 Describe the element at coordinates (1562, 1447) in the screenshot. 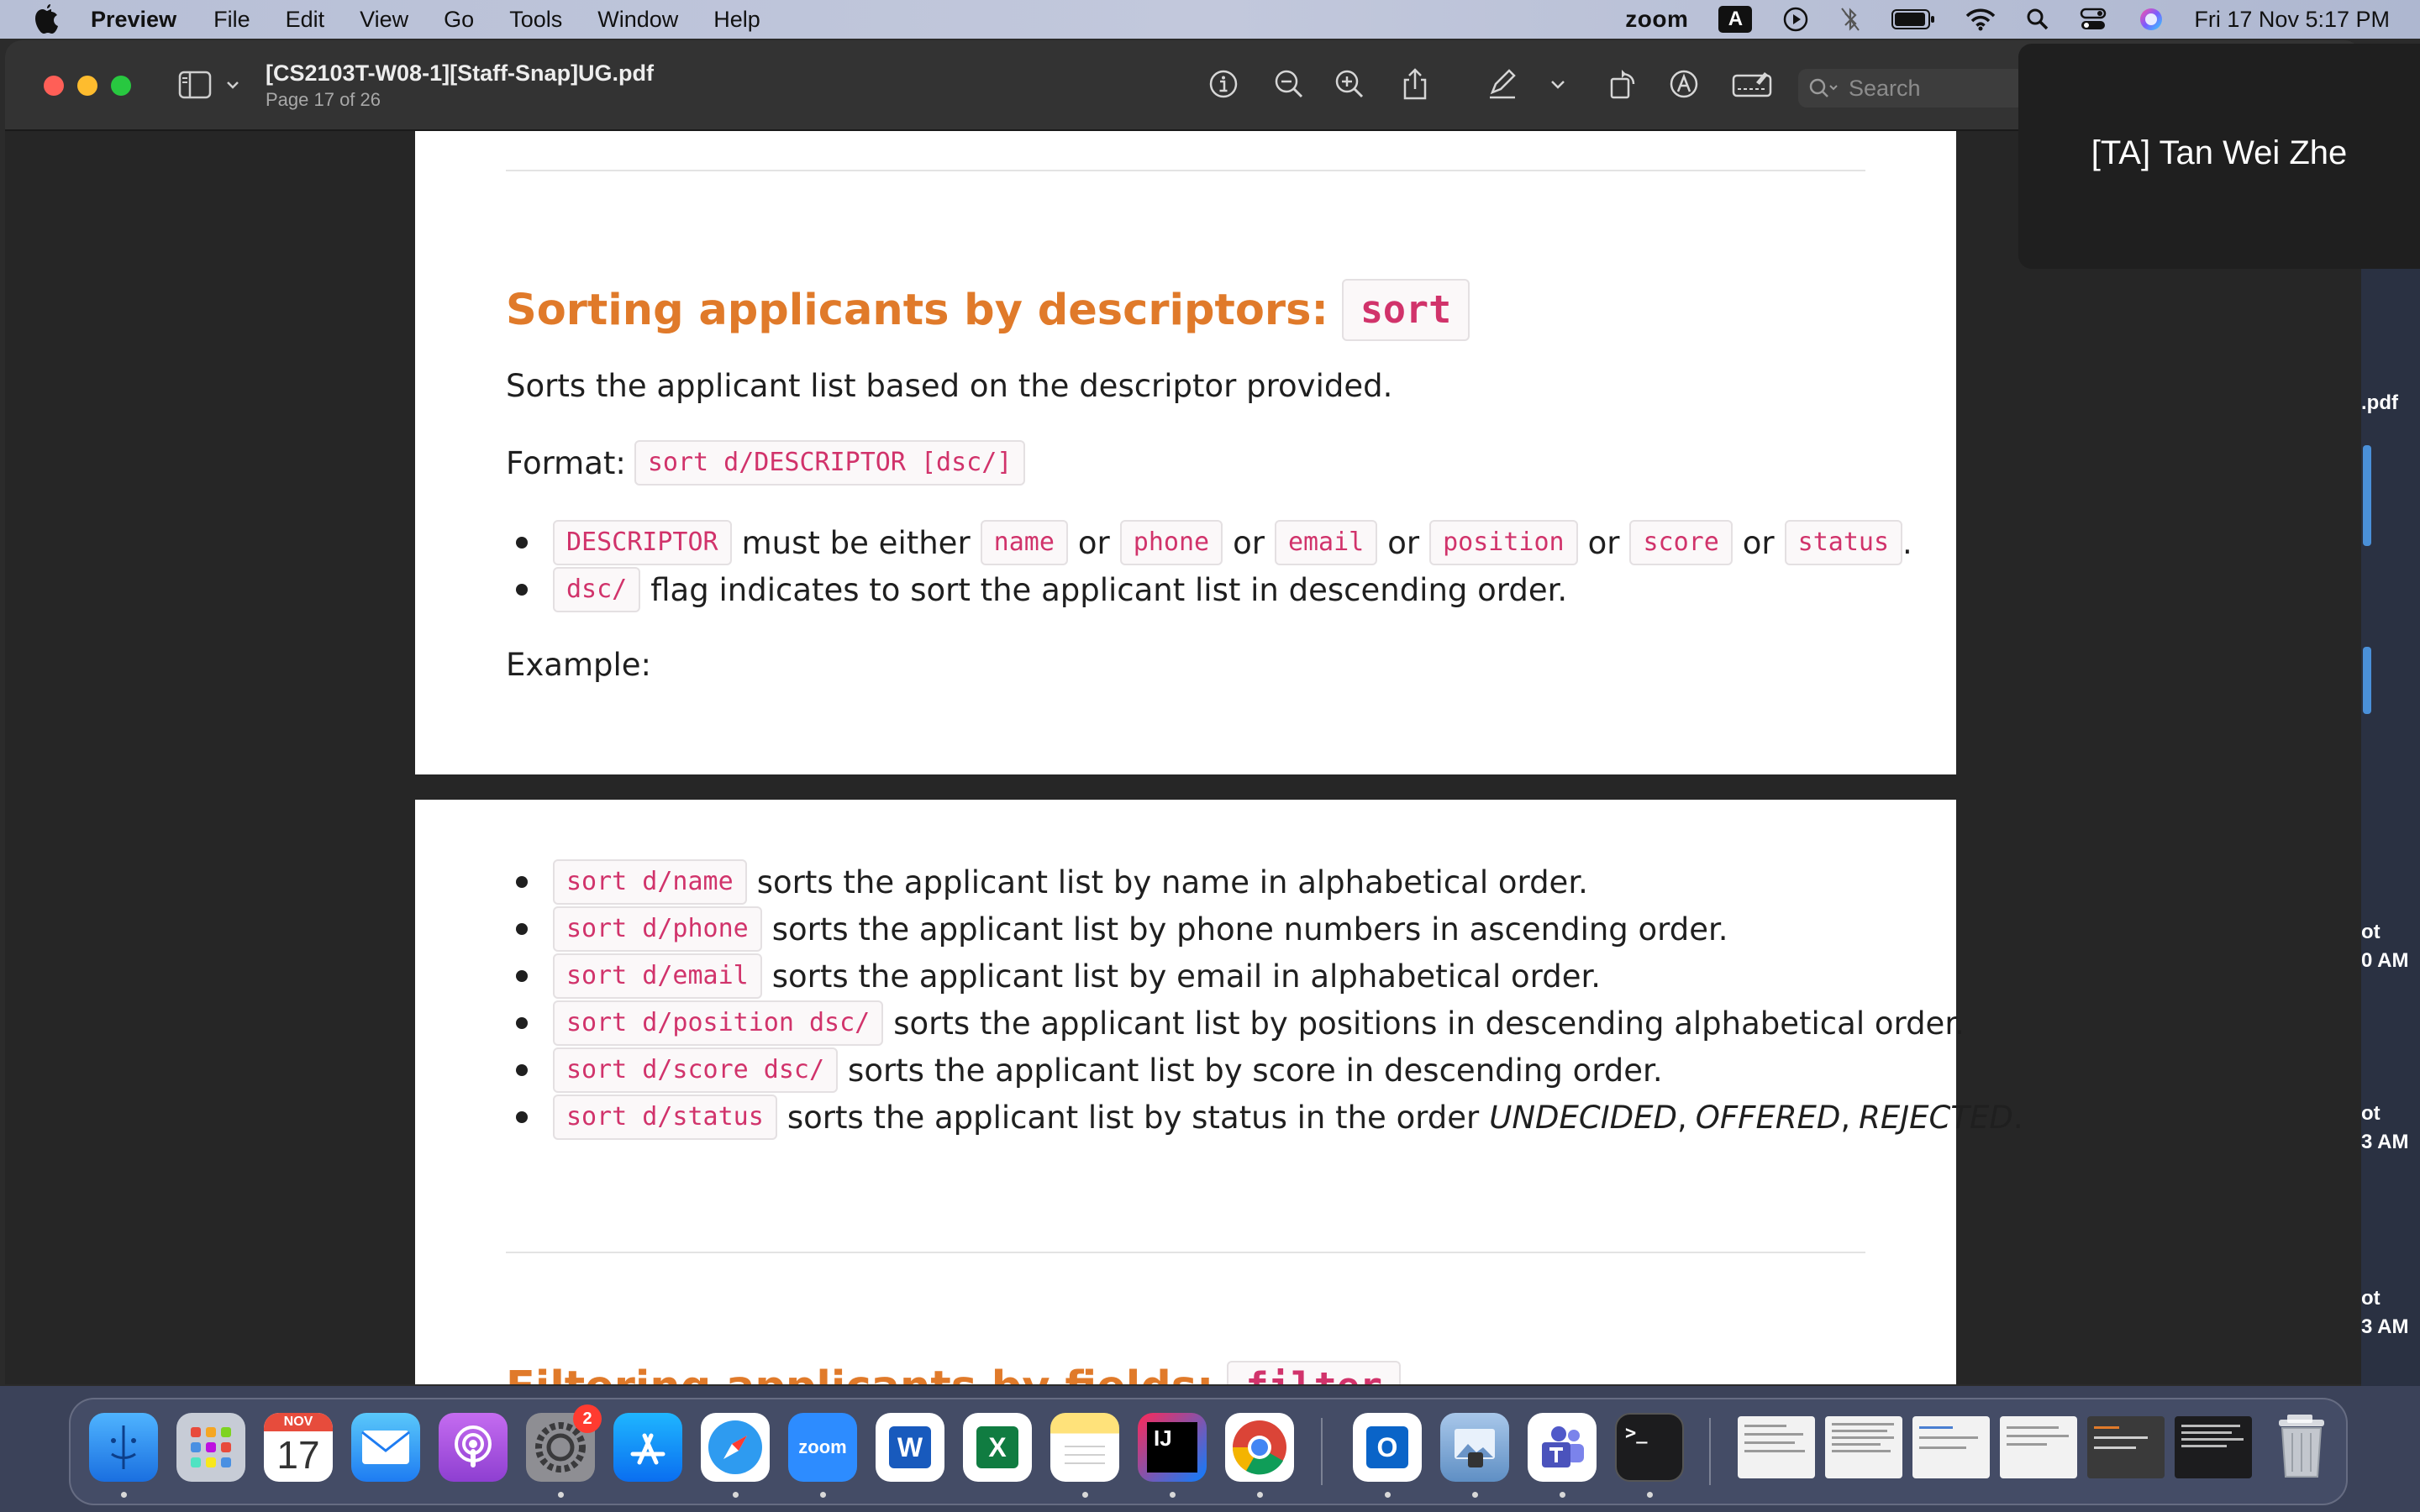

I see `teams-icon` at that location.